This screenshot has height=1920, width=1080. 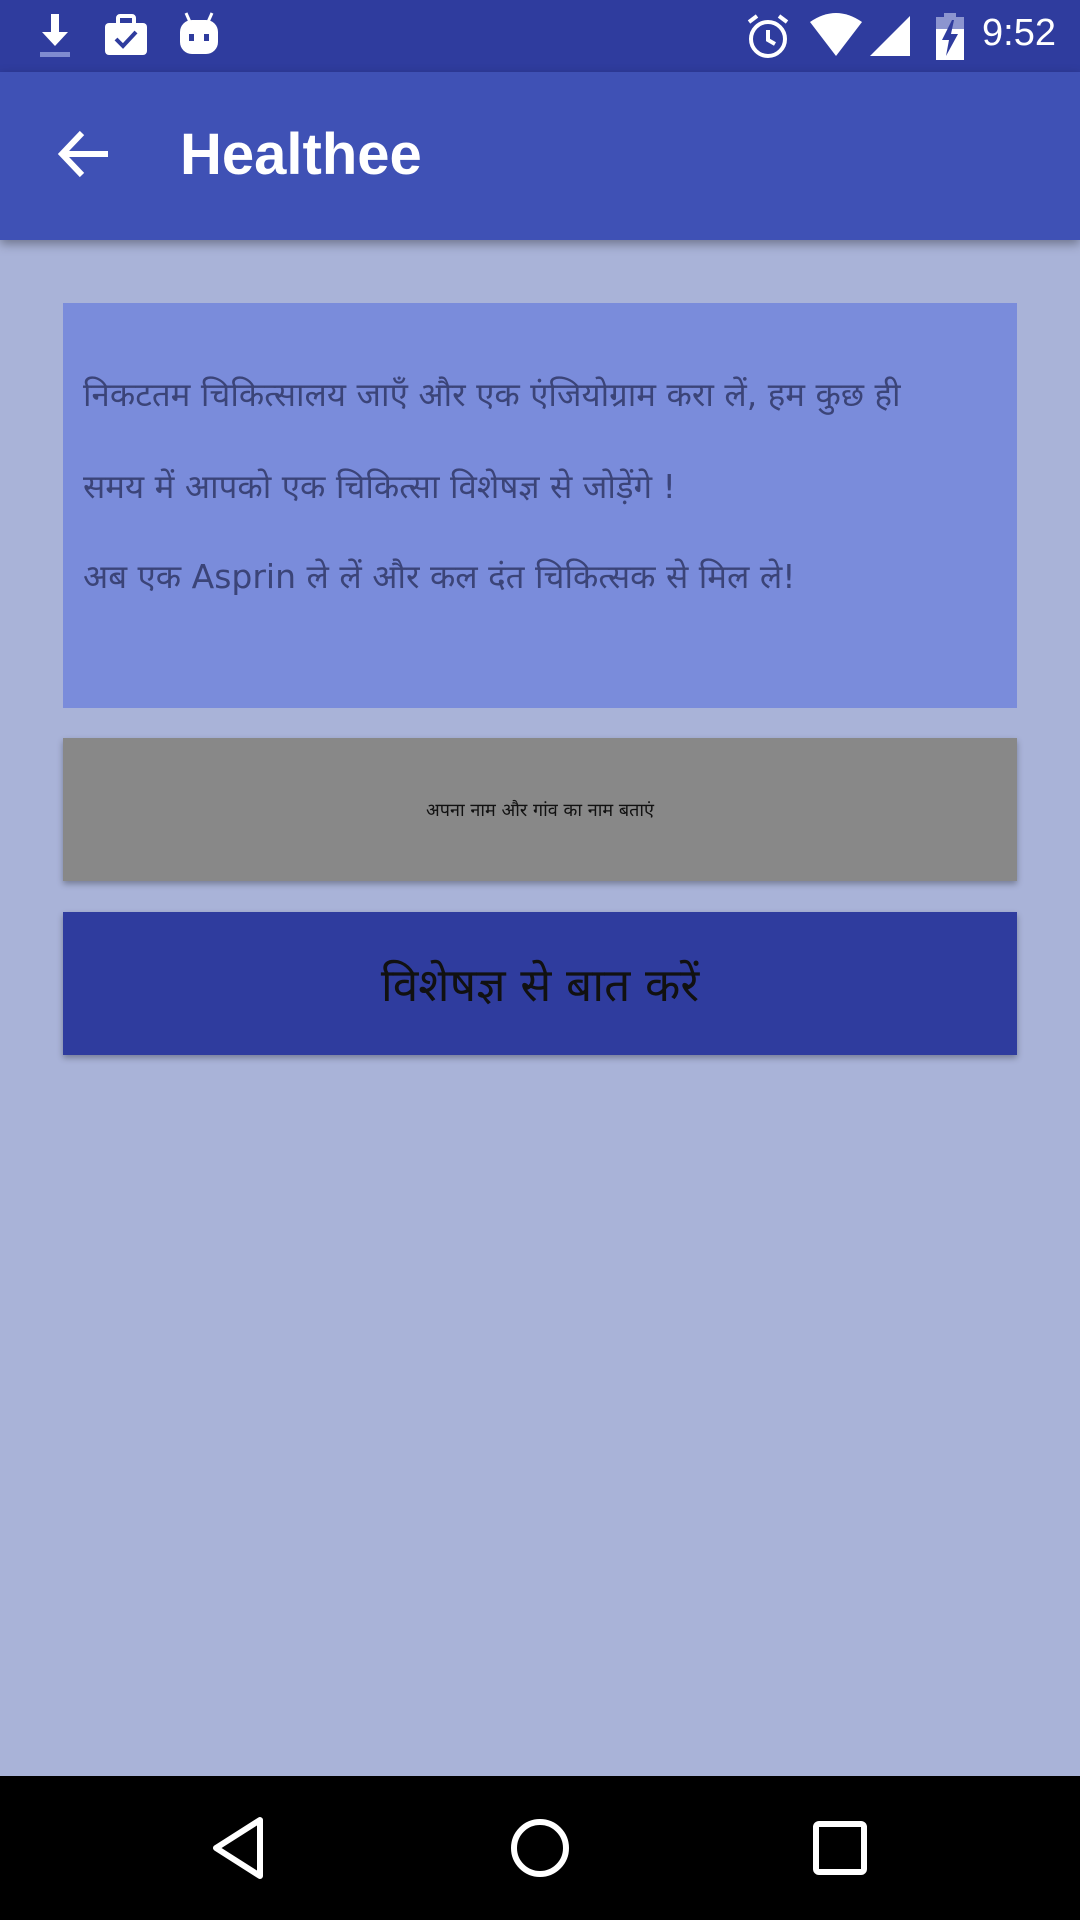 I want to click on talk-to-expert-button: विशेषज्ञ से बात करें, so click(x=540, y=983).